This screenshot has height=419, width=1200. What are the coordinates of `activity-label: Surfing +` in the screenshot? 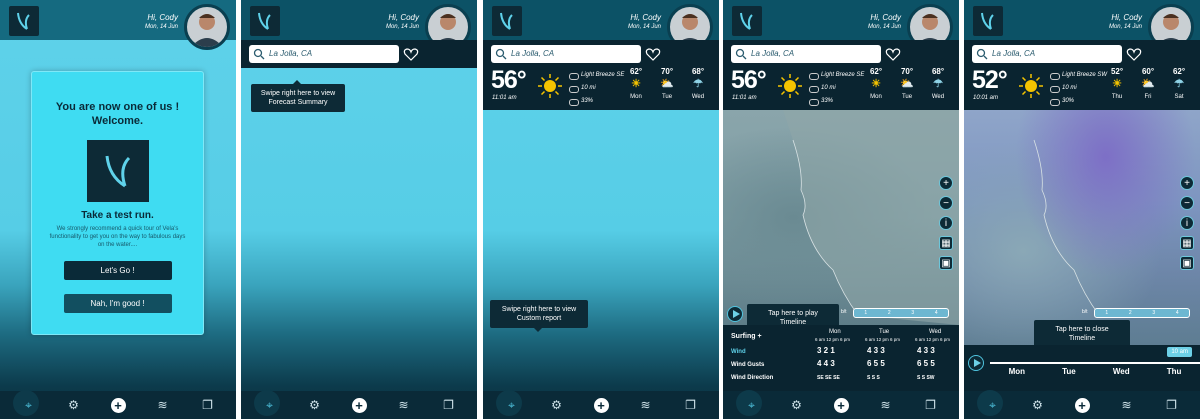 It's located at (746, 336).